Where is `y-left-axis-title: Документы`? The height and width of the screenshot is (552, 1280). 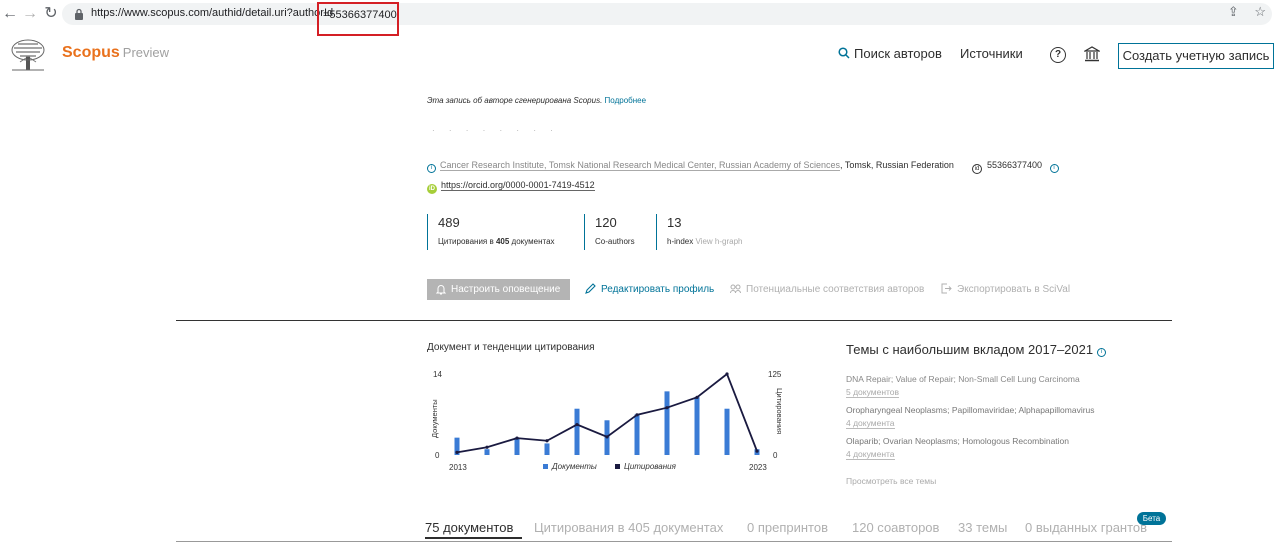 y-left-axis-title: Документы is located at coordinates (434, 418).